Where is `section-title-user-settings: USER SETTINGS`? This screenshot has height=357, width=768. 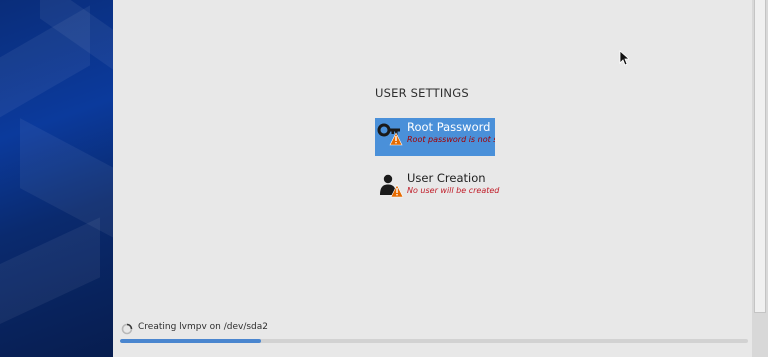 section-title-user-settings: USER SETTINGS is located at coordinates (422, 93).